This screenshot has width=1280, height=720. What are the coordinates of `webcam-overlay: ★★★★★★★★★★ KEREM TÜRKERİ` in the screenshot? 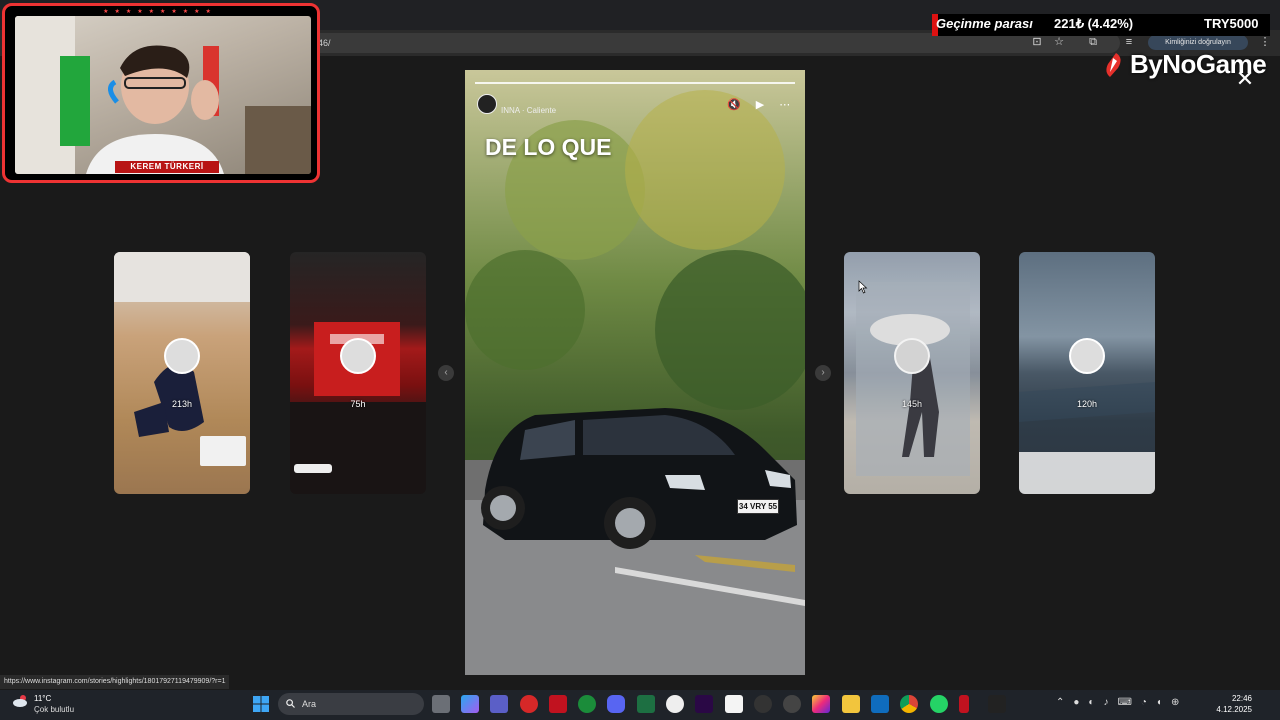 It's located at (161, 93).